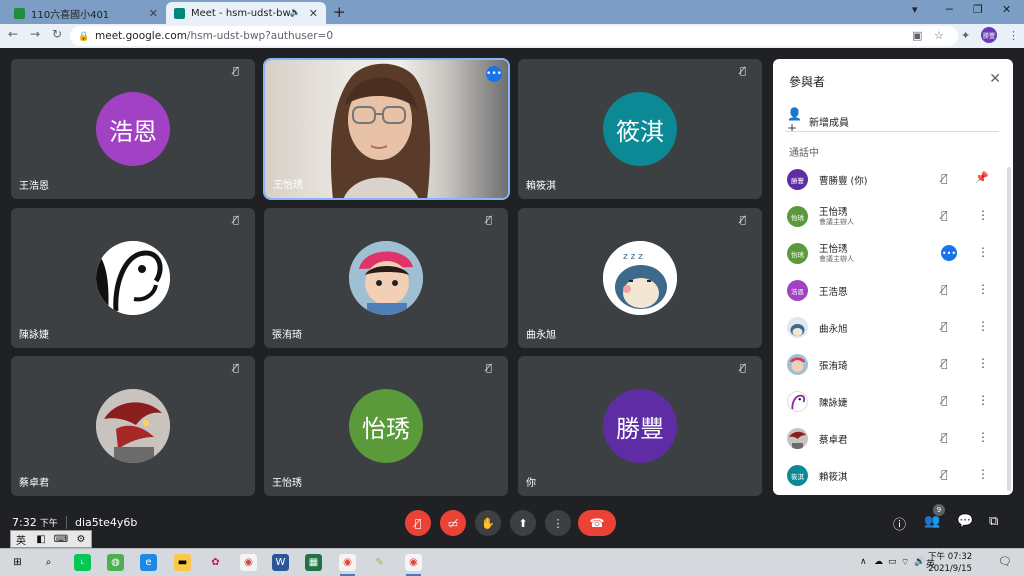 Image resolution: width=1024 pixels, height=576 pixels. I want to click on file-explorer-icon: ▬, so click(182, 562).